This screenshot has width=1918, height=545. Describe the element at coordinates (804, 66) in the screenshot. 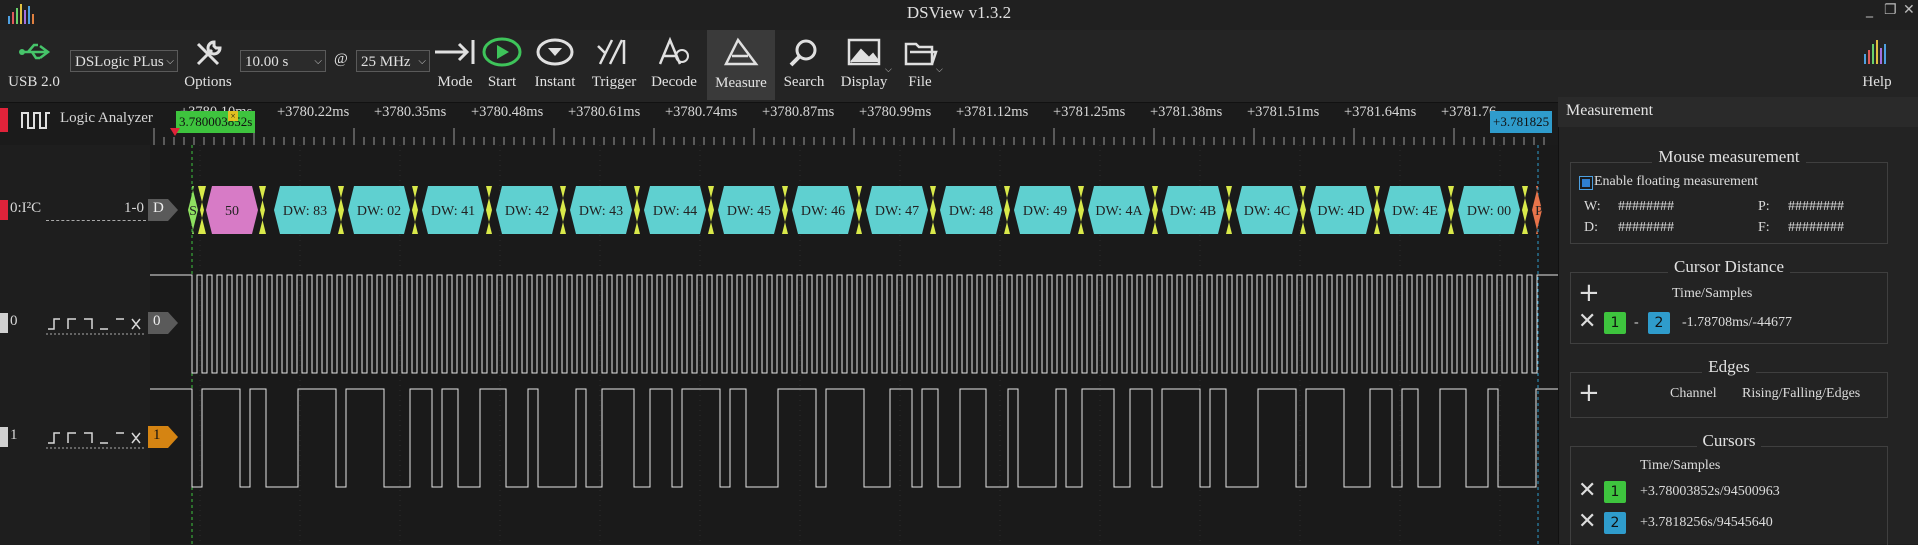

I see `search-button: Search` at that location.